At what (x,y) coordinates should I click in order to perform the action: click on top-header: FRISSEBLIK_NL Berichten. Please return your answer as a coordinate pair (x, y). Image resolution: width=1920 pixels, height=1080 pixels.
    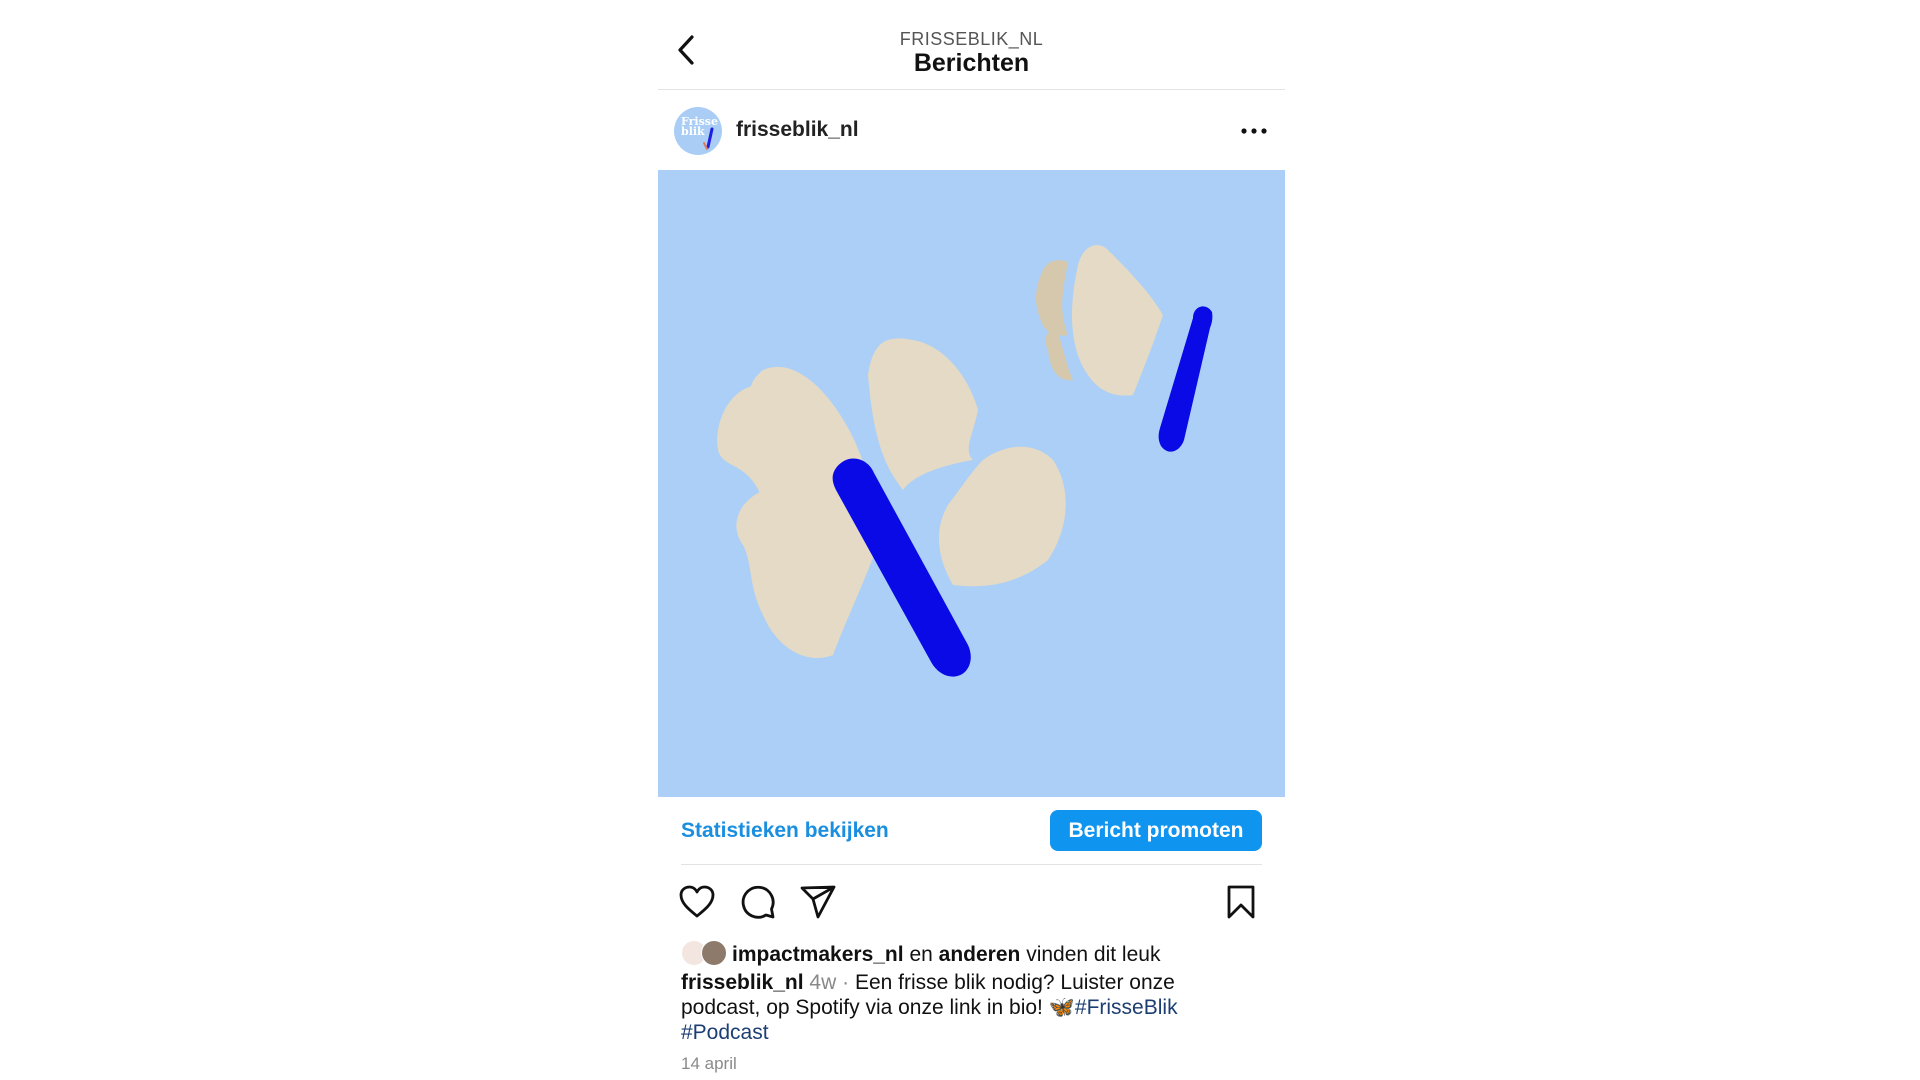
    Looking at the image, I should click on (971, 45).